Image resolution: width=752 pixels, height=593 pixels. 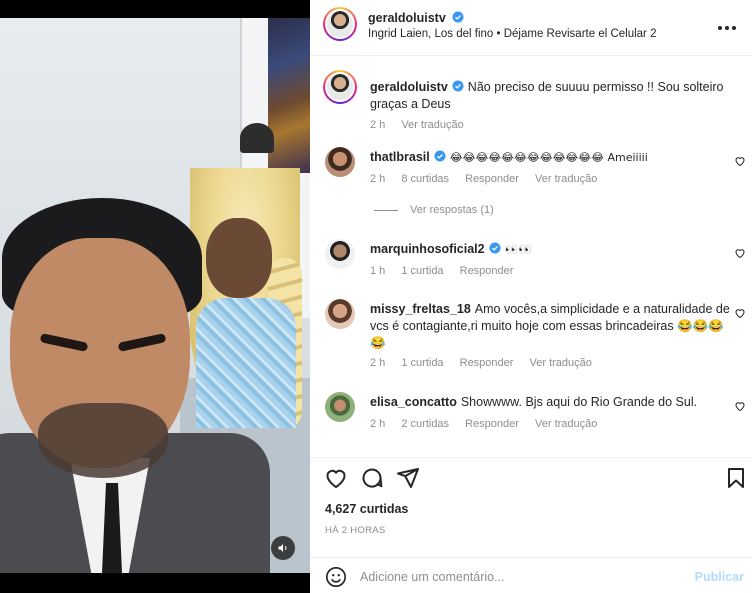 I want to click on more-options-button, so click(x=728, y=28).